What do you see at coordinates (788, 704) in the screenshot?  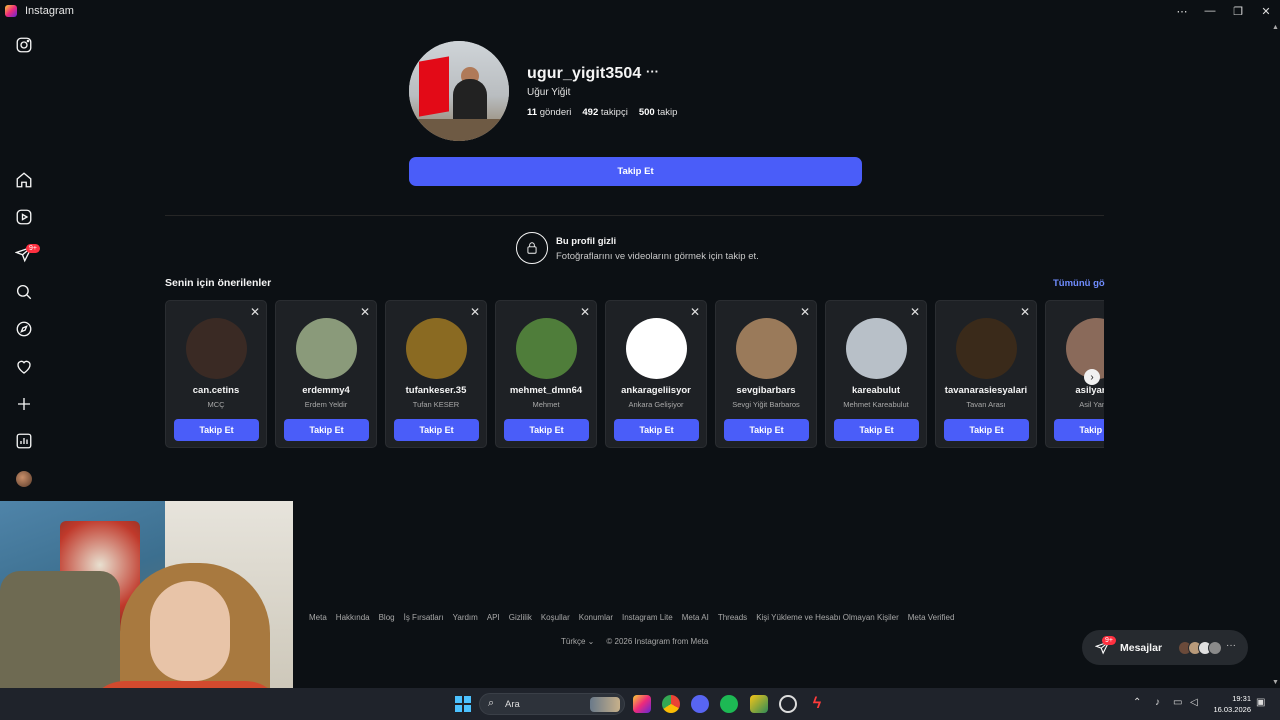 I see `clock-app-taskbar-icon` at bounding box center [788, 704].